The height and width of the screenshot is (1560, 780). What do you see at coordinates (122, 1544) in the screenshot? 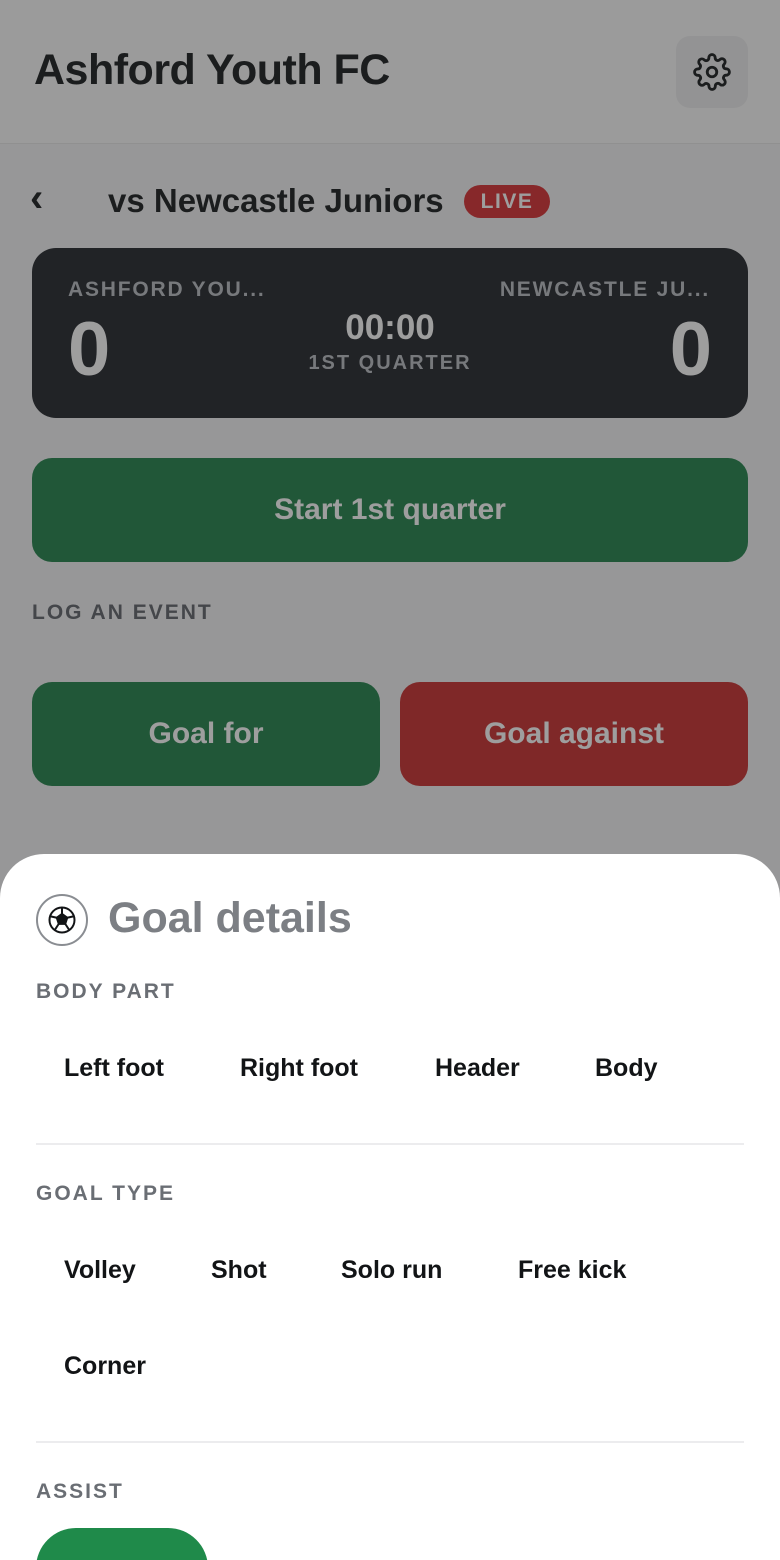
I see `assist-option-selected` at bounding box center [122, 1544].